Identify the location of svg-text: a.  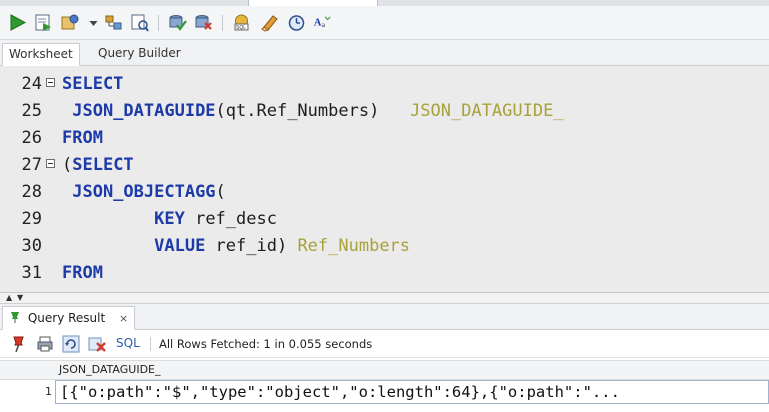
(324, 24).